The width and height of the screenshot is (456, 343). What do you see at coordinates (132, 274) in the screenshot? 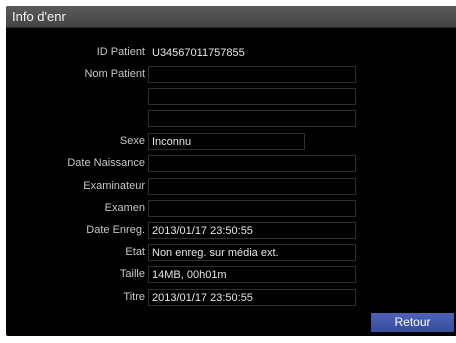
I see `size-label: Taille` at bounding box center [132, 274].